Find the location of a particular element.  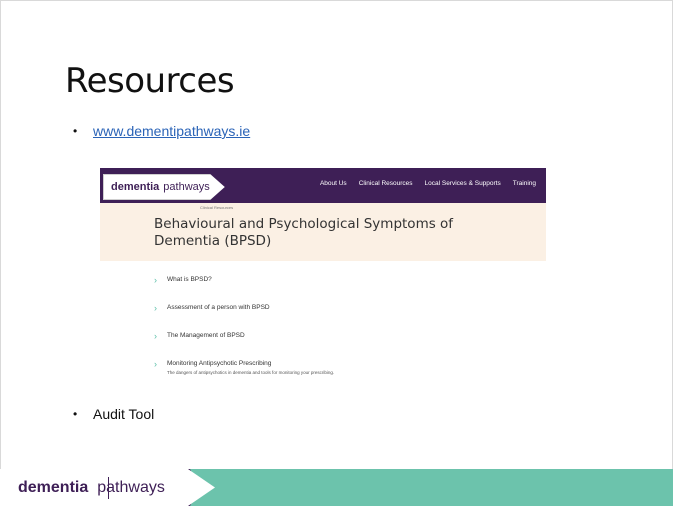

nav-training: Training is located at coordinates (524, 183).